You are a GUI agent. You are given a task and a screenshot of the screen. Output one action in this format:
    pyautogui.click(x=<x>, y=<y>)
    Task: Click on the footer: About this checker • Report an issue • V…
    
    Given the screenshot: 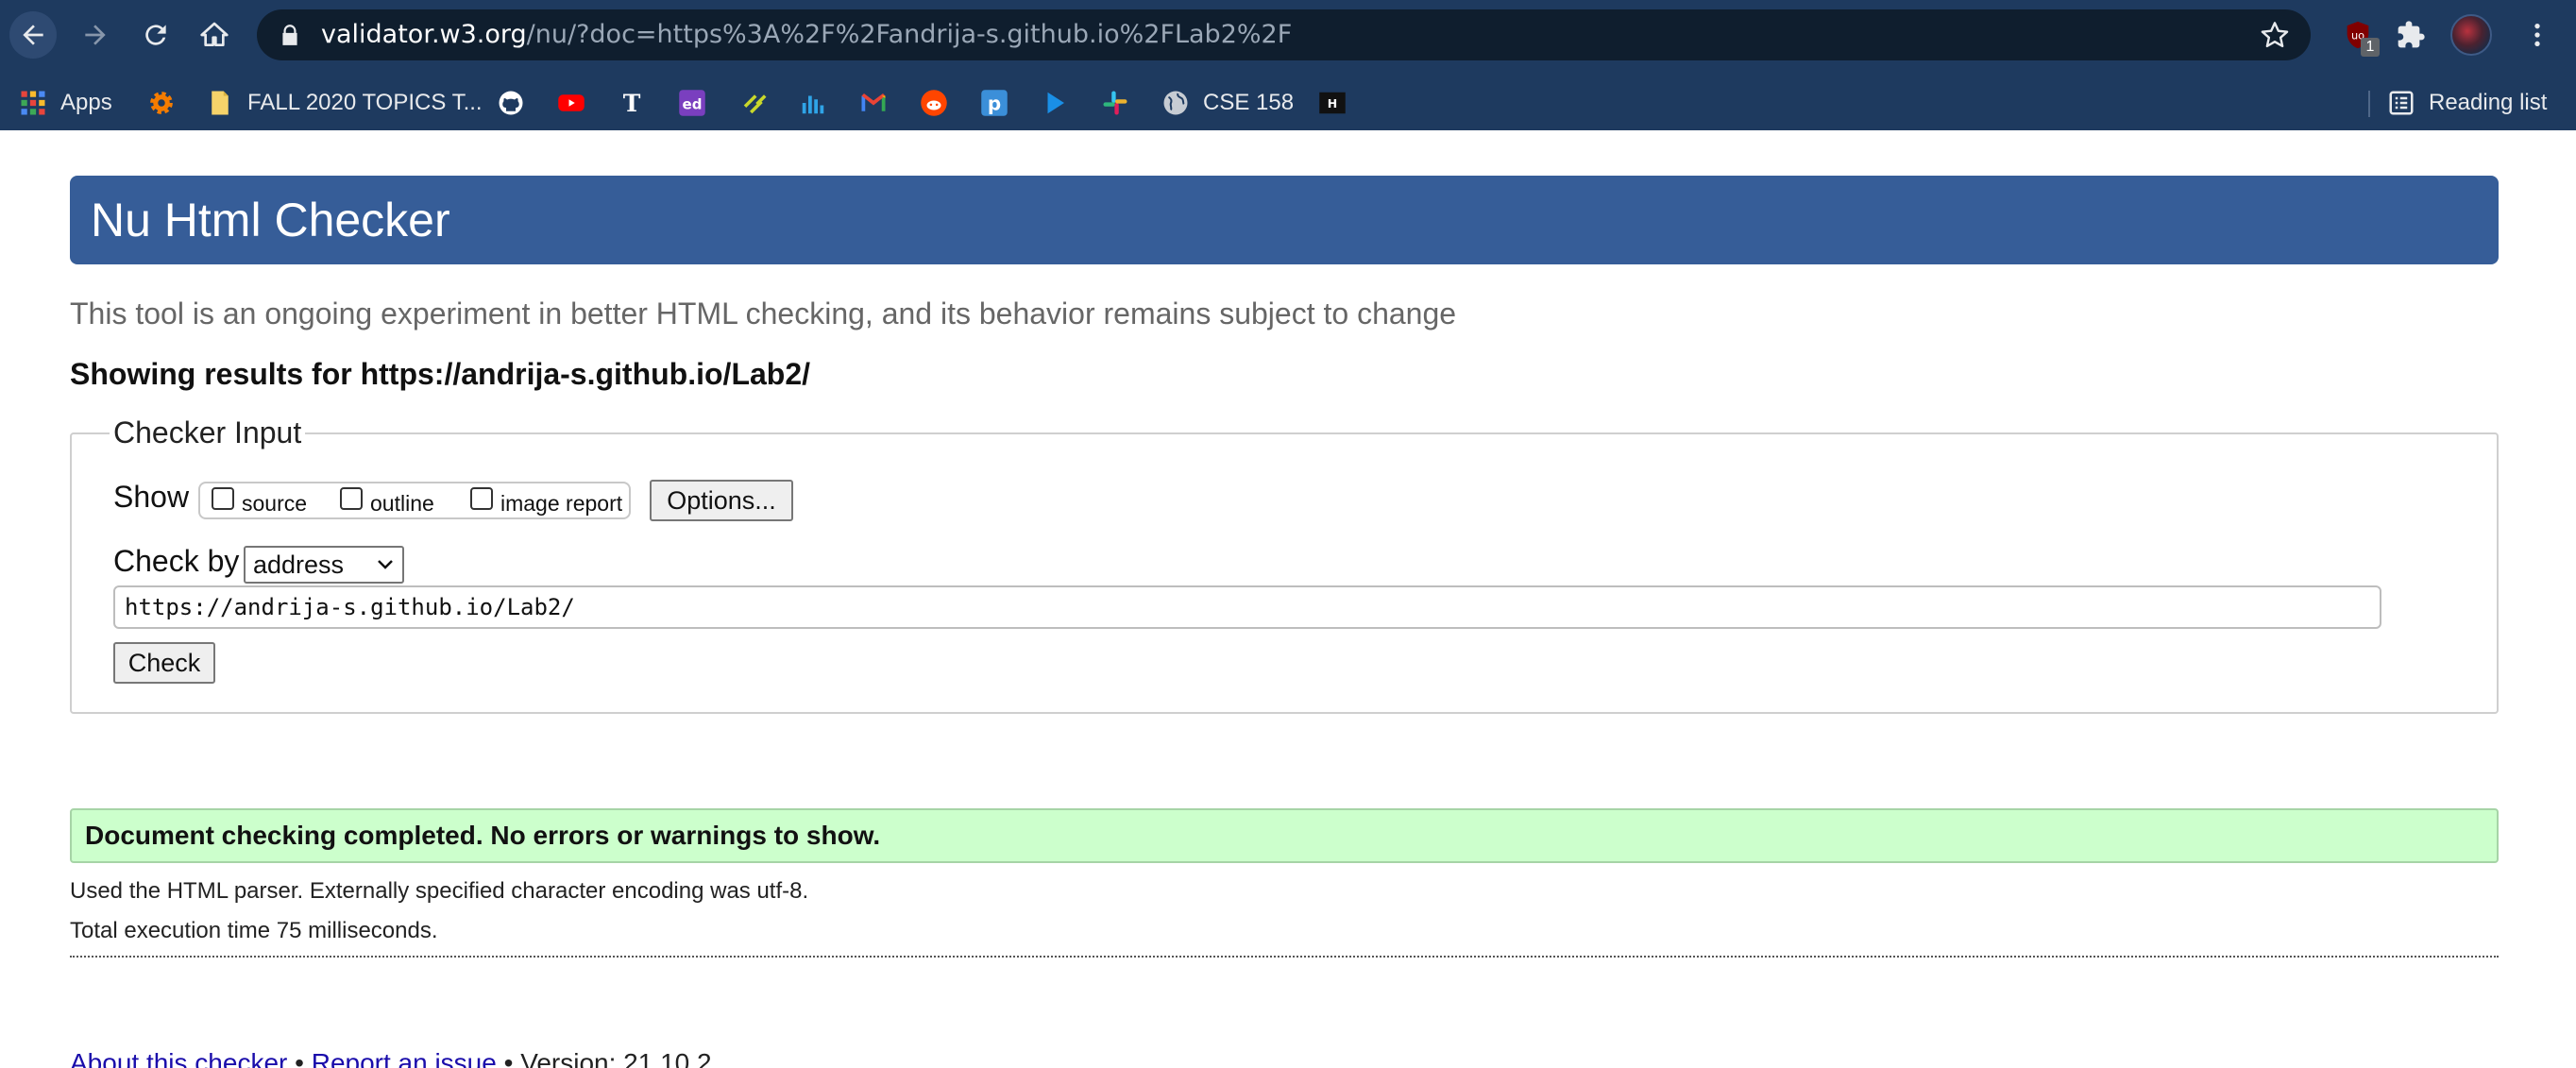 What is the action you would take?
    pyautogui.click(x=391, y=1058)
    